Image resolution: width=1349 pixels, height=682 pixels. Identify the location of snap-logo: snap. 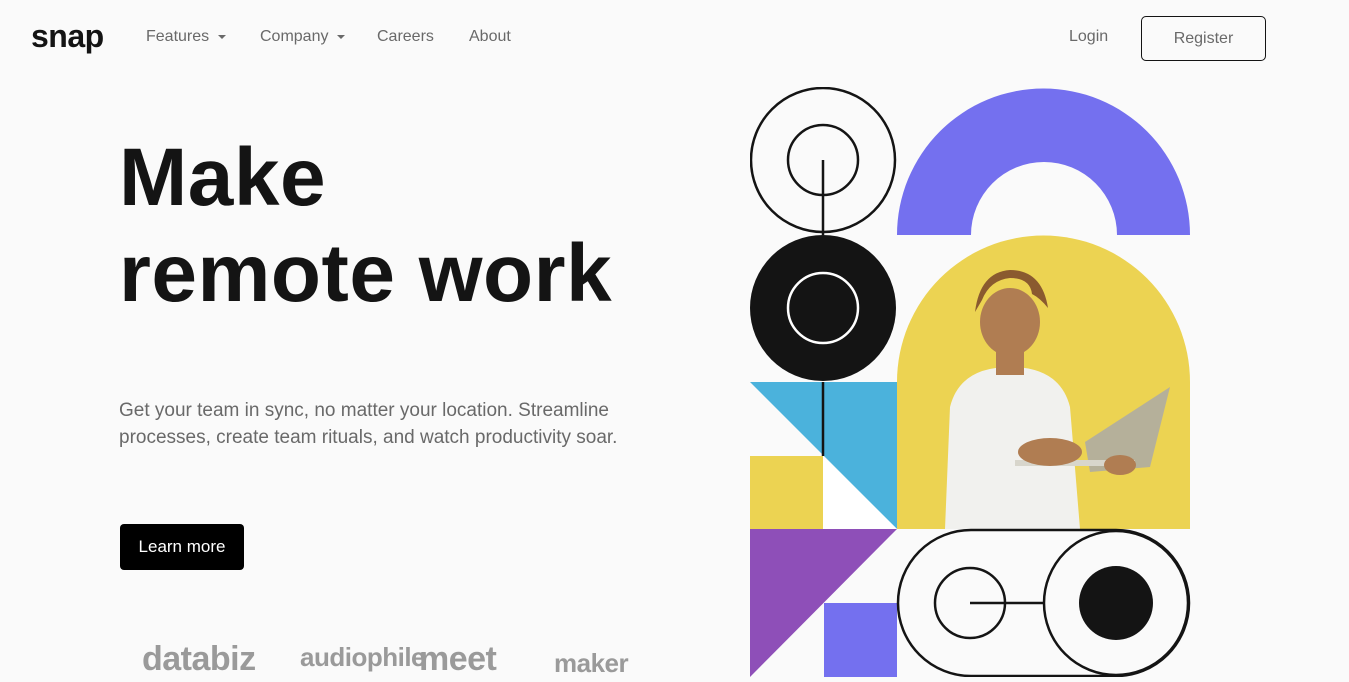
(67, 36).